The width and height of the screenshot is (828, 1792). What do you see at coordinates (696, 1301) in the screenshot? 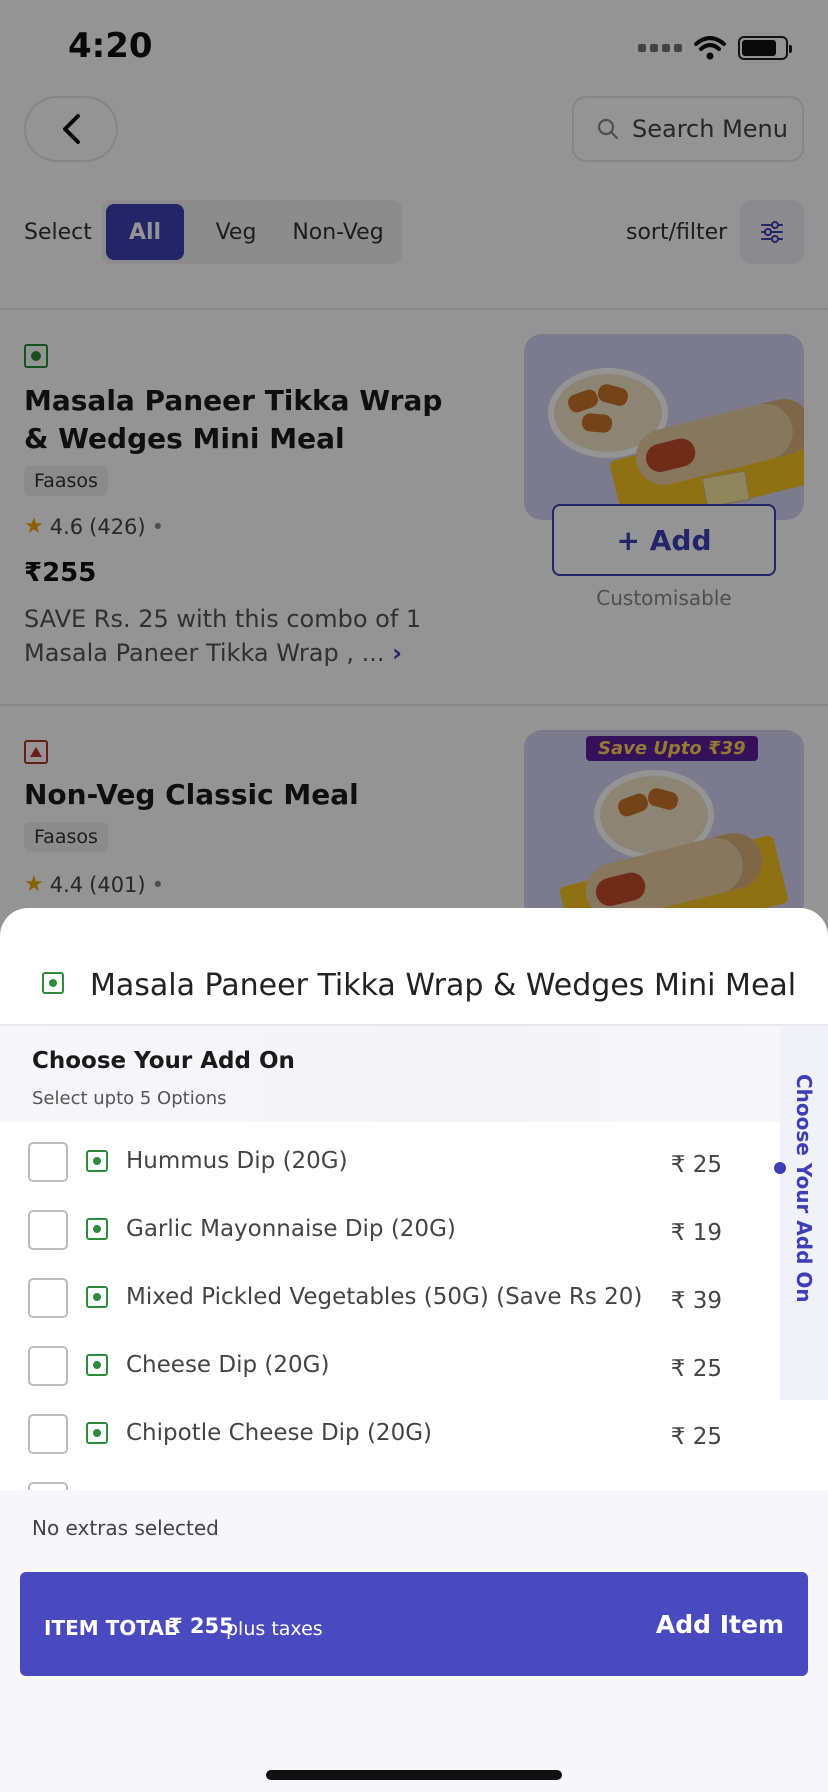
I see `addon-price: ₹ 39` at bounding box center [696, 1301].